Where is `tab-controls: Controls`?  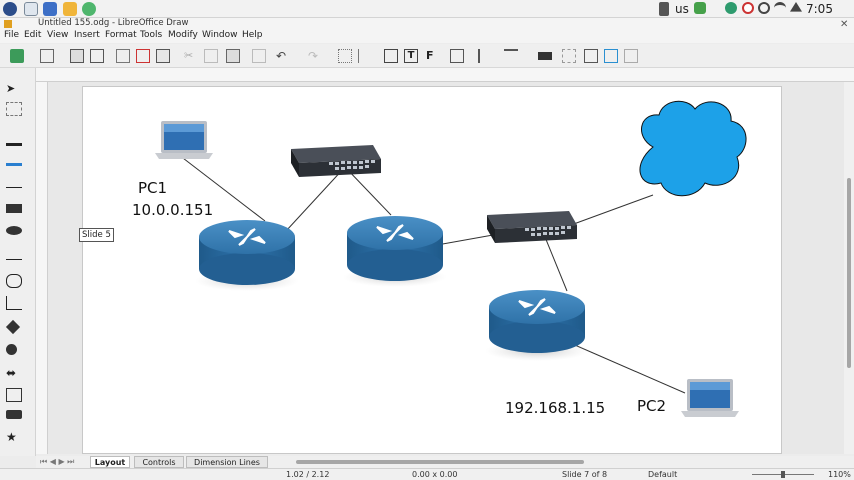
tab-controls: Controls is located at coordinates (159, 462).